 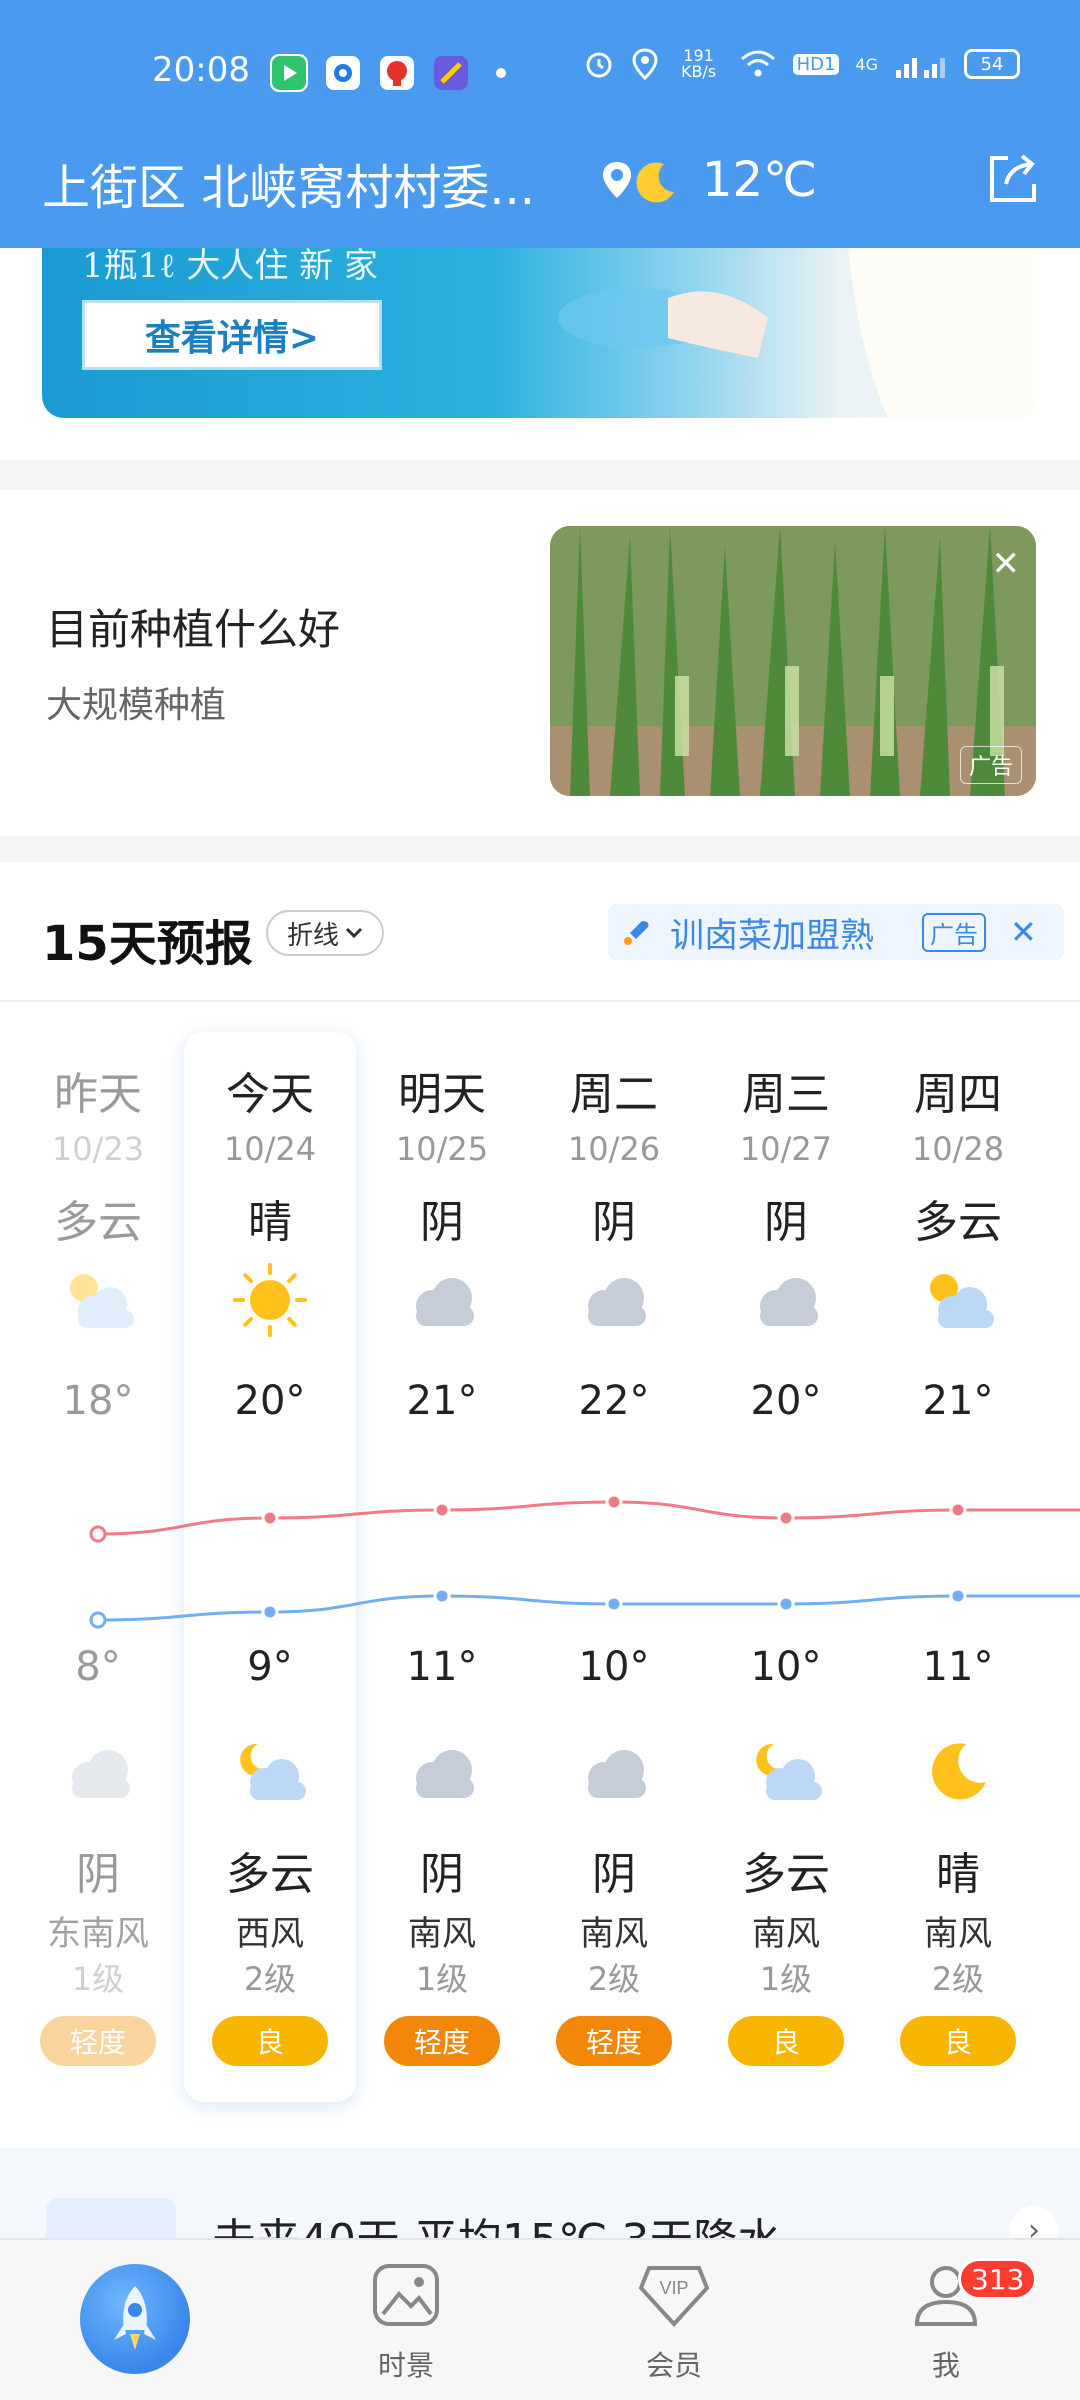 What do you see at coordinates (757, 63) in the screenshot?
I see `wifi-icon` at bounding box center [757, 63].